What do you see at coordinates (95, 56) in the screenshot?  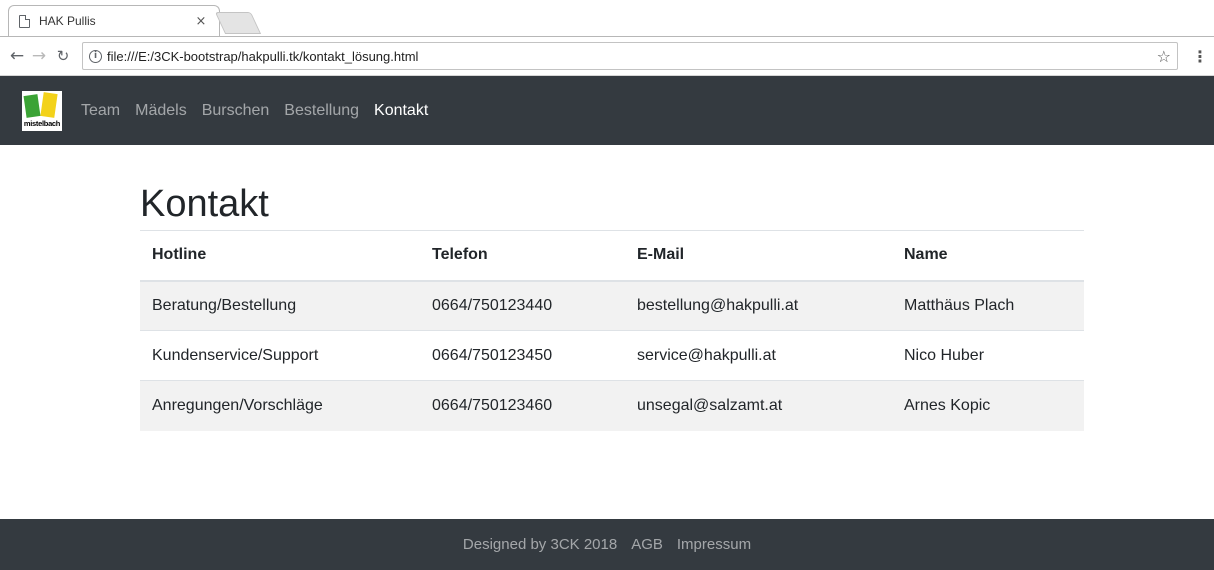 I see `info-icon: i` at bounding box center [95, 56].